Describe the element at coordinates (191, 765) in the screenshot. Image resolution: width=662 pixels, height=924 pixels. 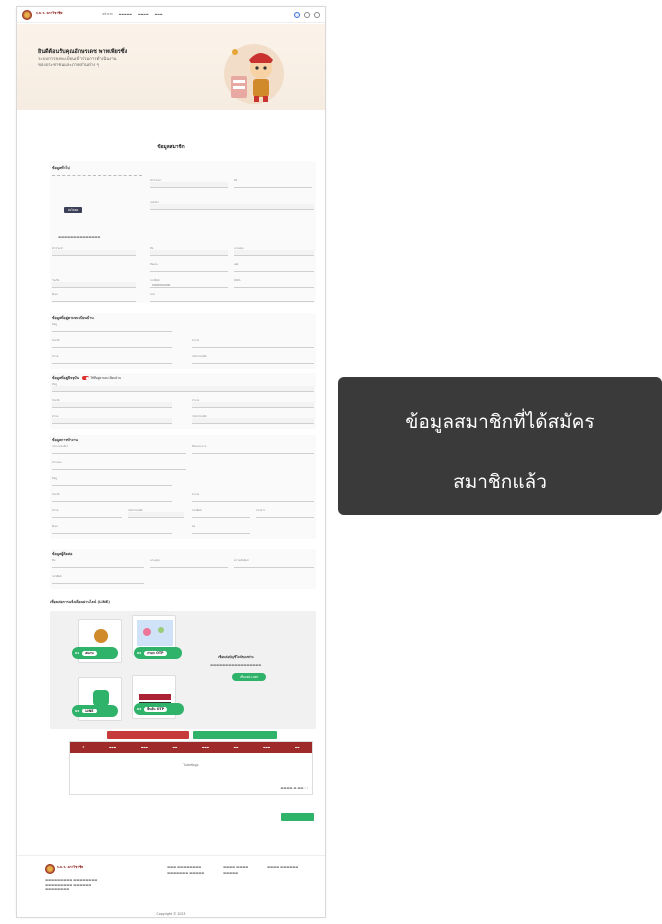
I see `table-empty-text: ไม่พบข้อมูล` at that location.